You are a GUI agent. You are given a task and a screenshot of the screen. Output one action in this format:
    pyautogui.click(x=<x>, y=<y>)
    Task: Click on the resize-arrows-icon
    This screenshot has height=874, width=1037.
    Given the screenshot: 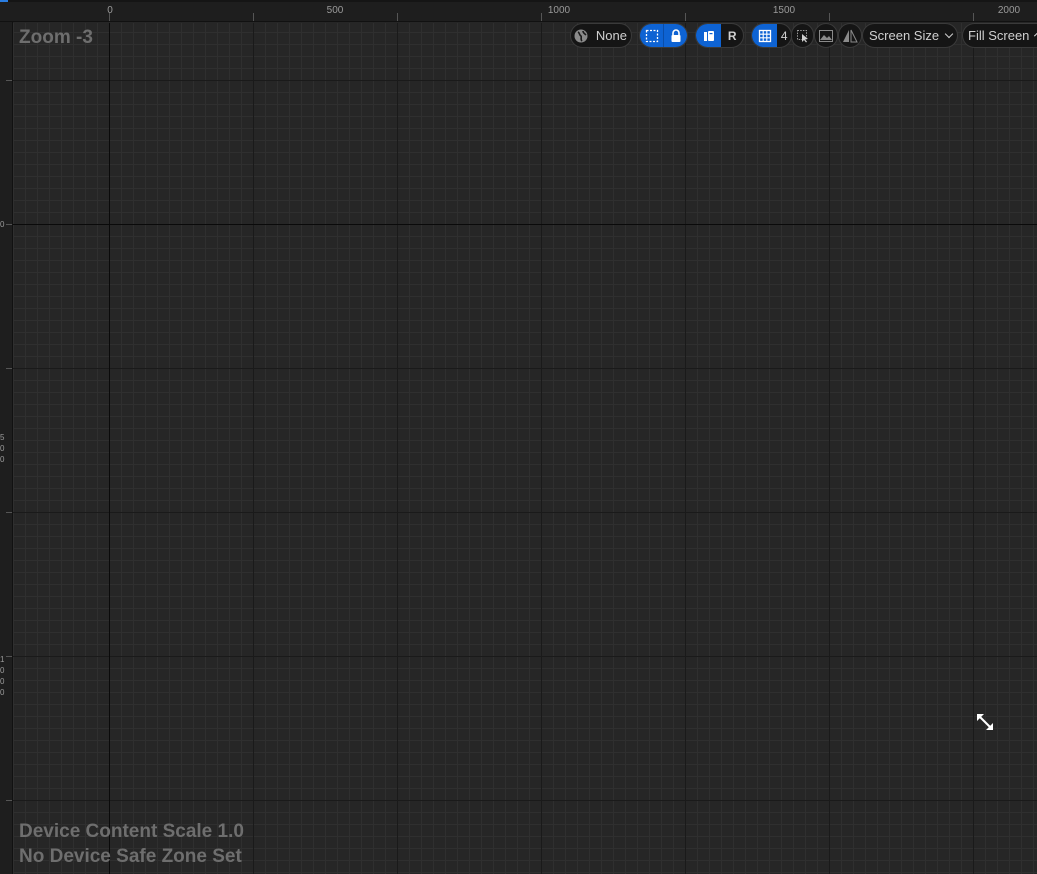 What is the action you would take?
    pyautogui.click(x=985, y=722)
    